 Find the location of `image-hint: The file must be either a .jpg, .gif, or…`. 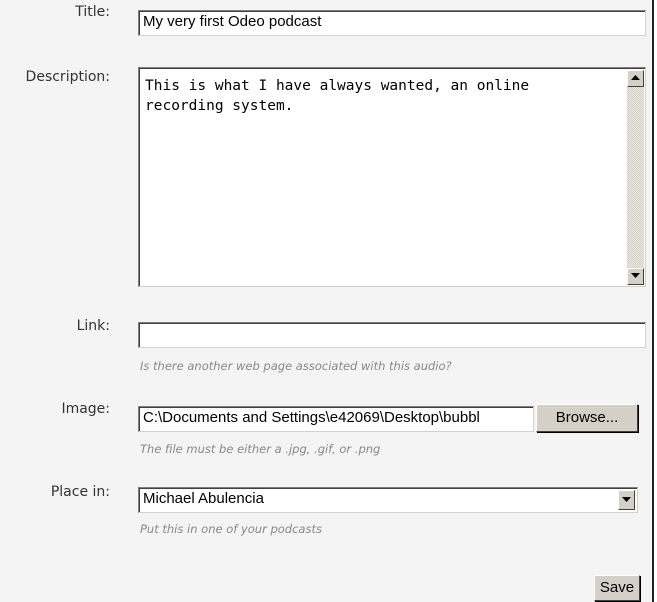

image-hint: The file must be either a .jpg, .gif, or… is located at coordinates (260, 449).